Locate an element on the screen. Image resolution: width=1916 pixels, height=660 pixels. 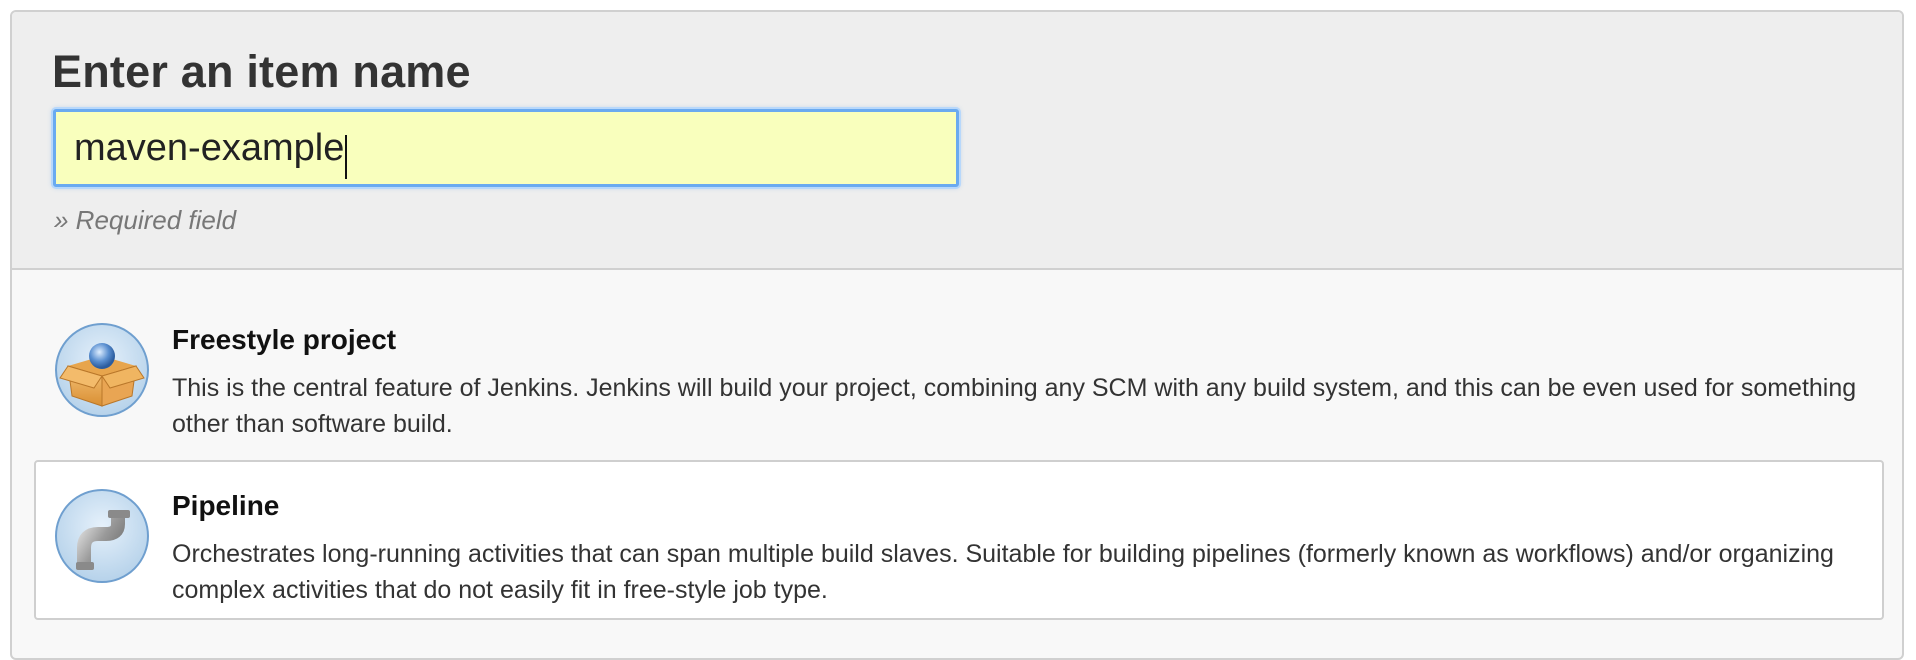
item-type-name: Pipeline is located at coordinates (226, 505).